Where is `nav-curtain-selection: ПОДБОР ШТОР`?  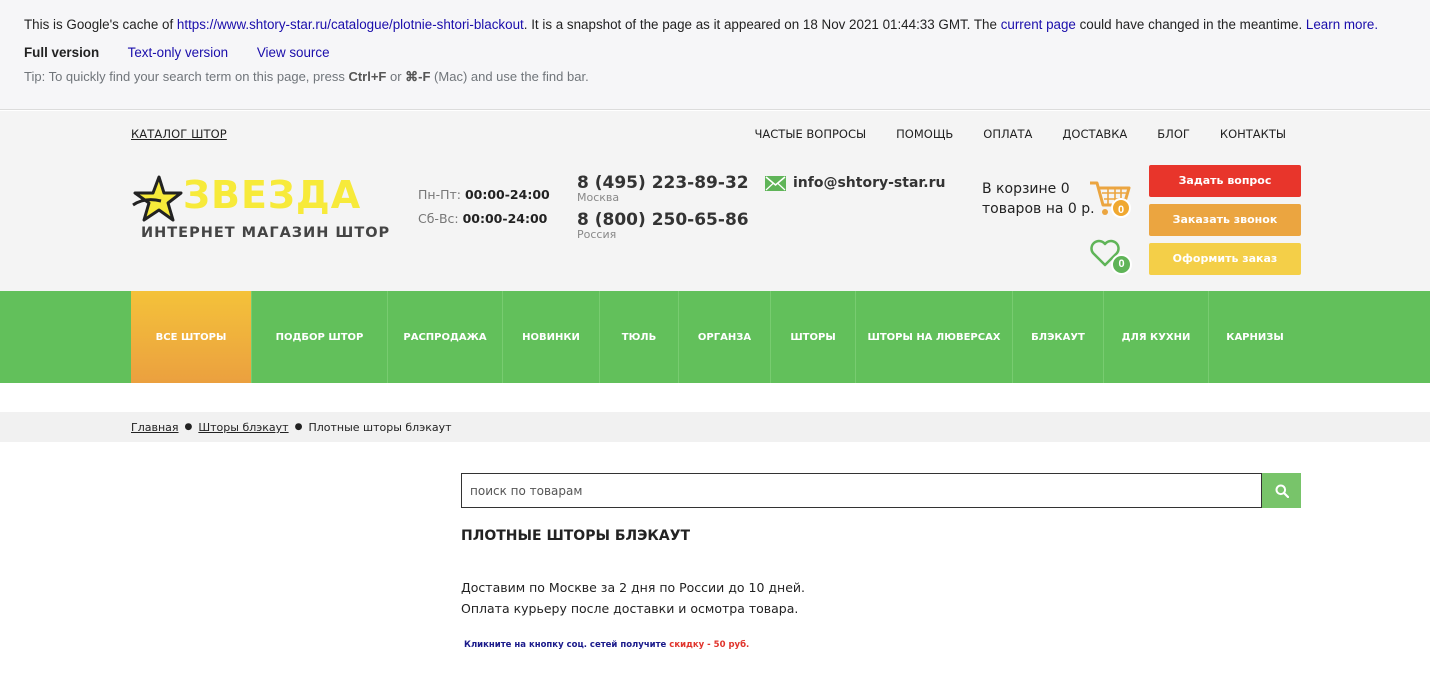
nav-curtain-selection: ПОДБОР ШТОР is located at coordinates (320, 337).